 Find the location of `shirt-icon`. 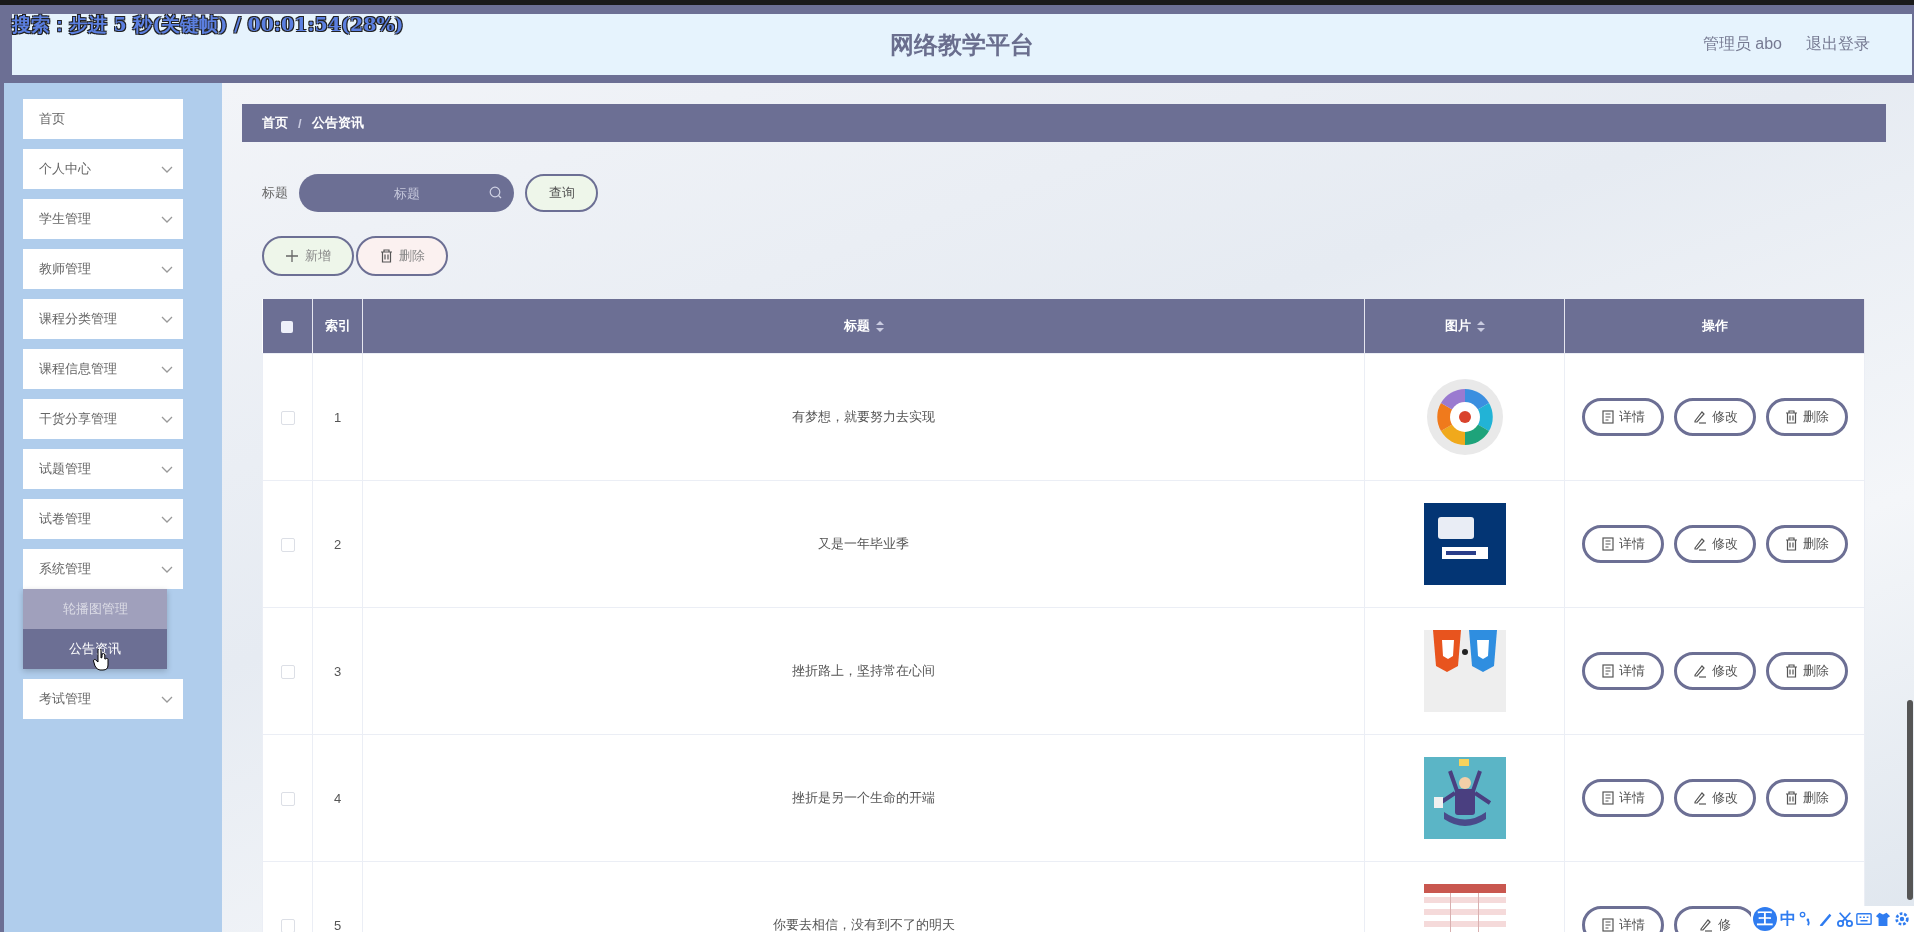

shirt-icon is located at coordinates (1883, 919).